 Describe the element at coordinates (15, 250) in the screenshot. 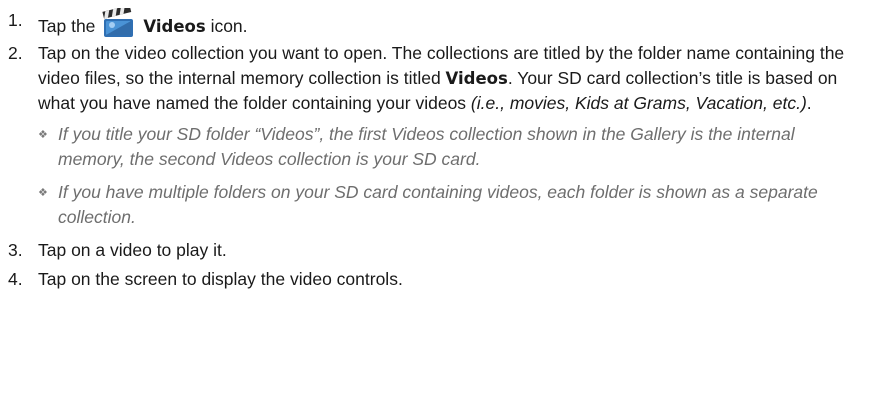

I see `step-number: 3.` at that location.